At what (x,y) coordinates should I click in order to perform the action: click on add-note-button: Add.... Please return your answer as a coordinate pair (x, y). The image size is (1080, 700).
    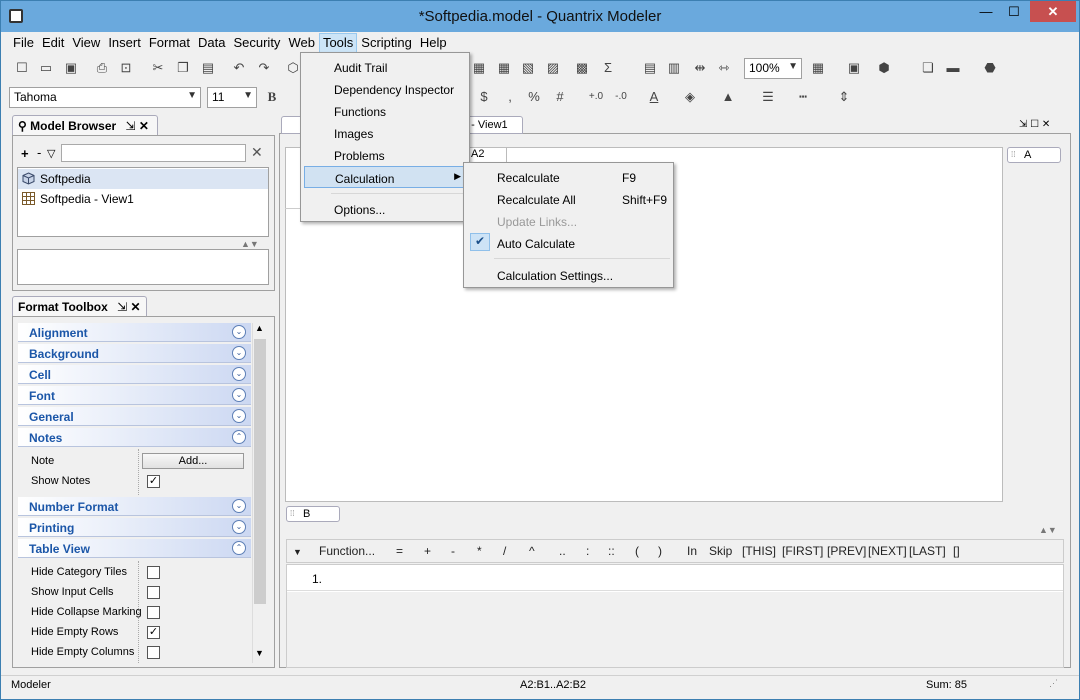
    Looking at the image, I should click on (193, 461).